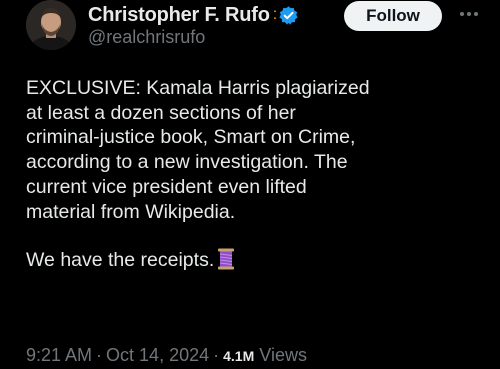  Describe the element at coordinates (191, 137) in the screenshot. I see `tweet-line: criminal-justice book, Smart on Crime,` at that location.